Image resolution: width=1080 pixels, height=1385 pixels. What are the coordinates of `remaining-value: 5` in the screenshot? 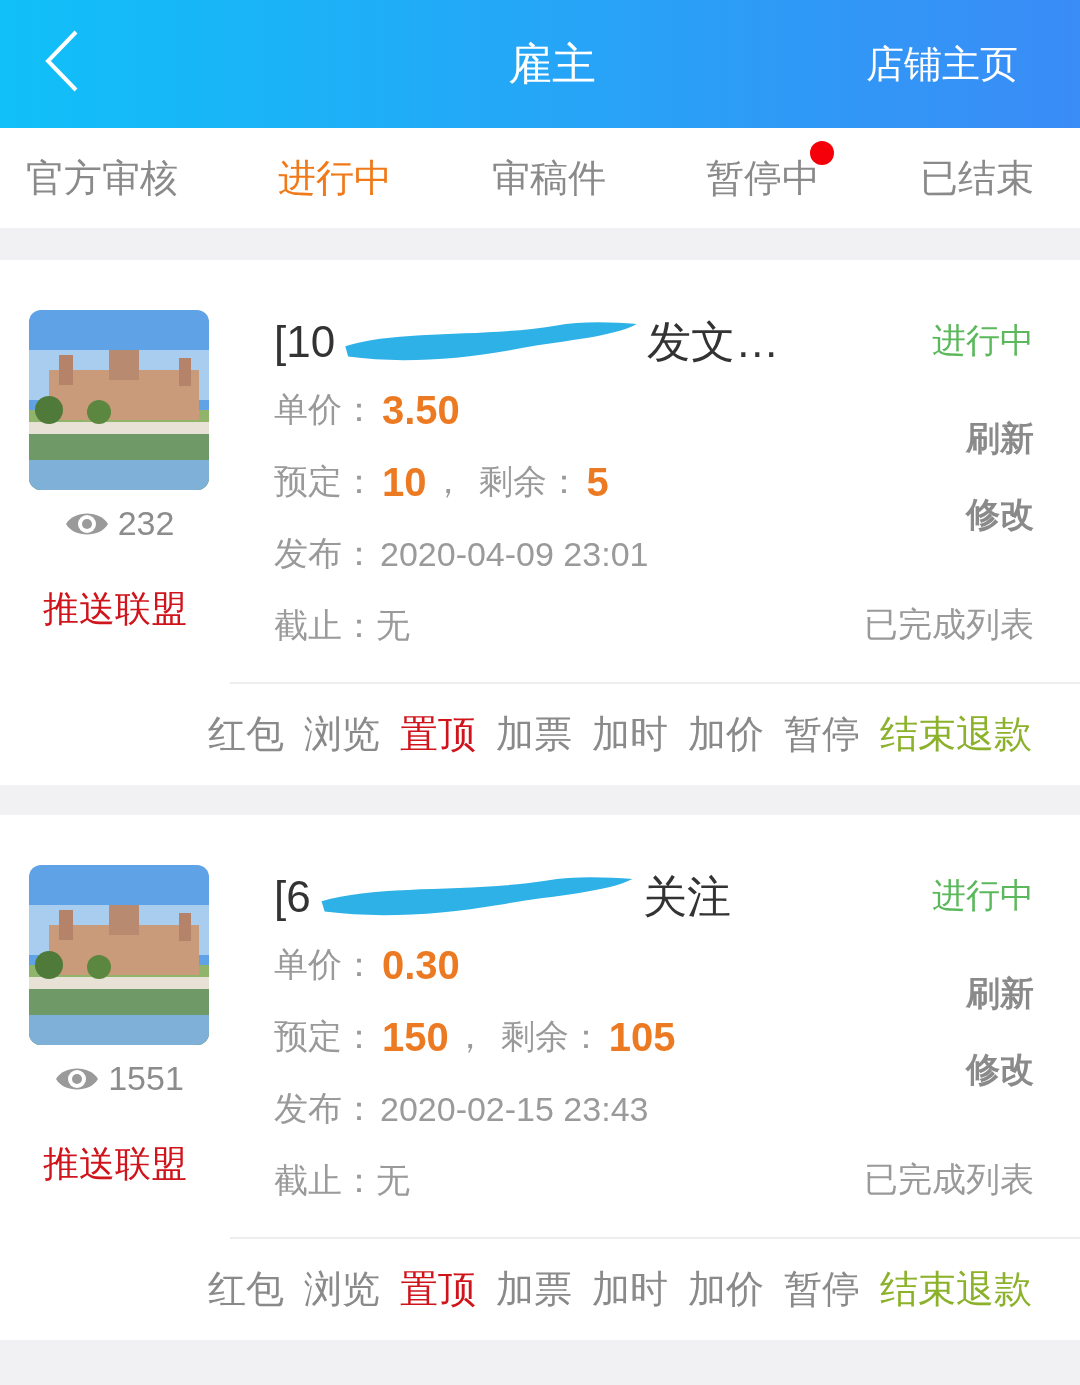 It's located at (597, 482).